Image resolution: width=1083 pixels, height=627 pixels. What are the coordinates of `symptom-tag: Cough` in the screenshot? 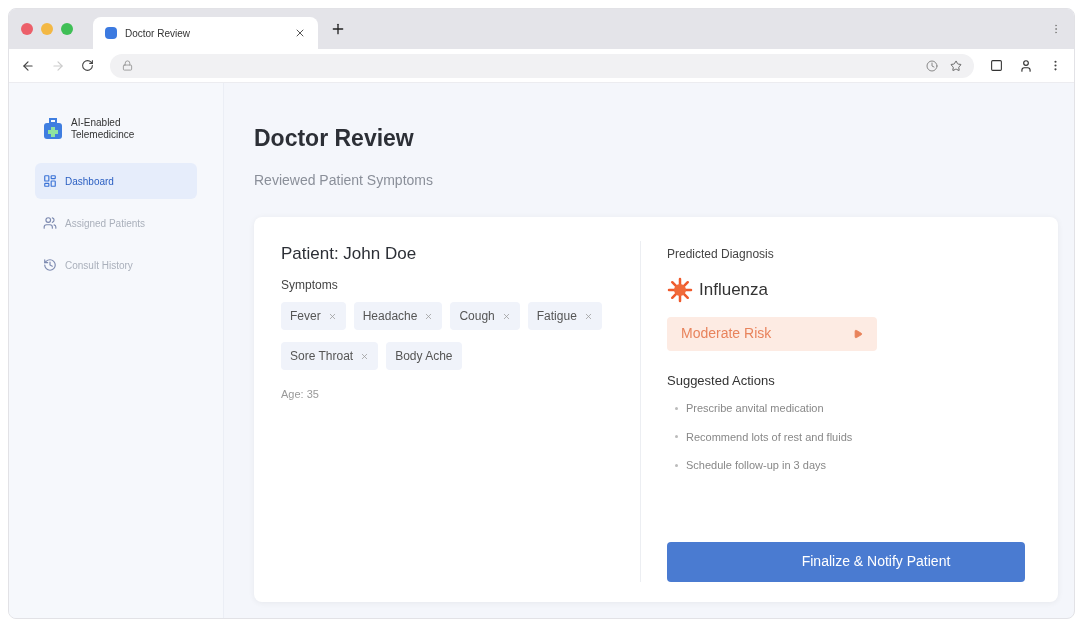 It's located at (485, 316).